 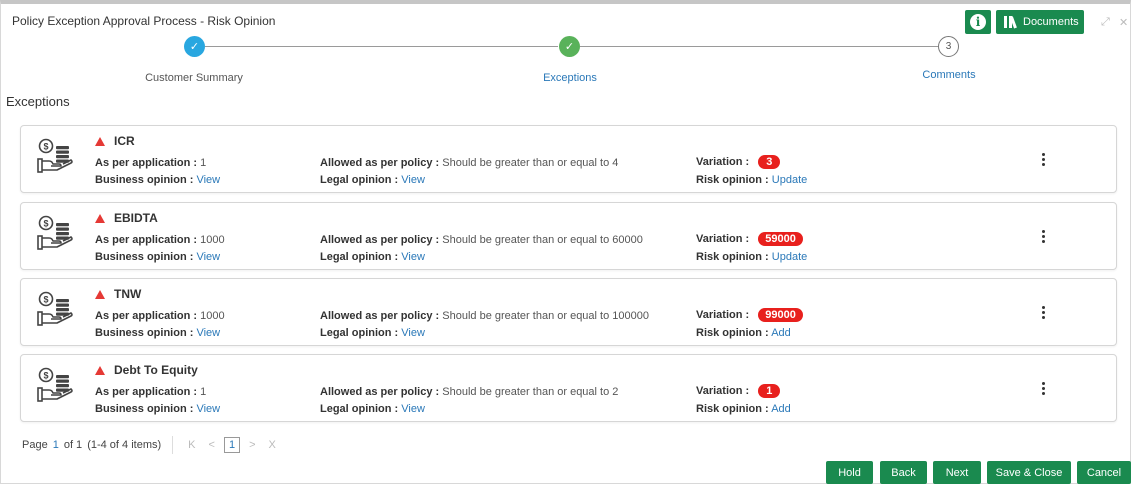 I want to click on page-number: 1, so click(x=55, y=445).